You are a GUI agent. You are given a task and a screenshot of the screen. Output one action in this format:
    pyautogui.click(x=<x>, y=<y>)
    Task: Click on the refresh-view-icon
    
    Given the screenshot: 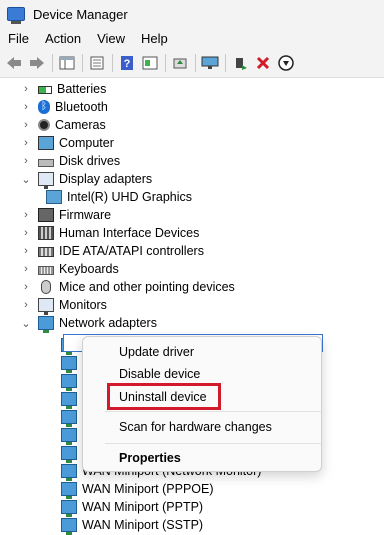 What is the action you would take?
    pyautogui.click(x=150, y=63)
    